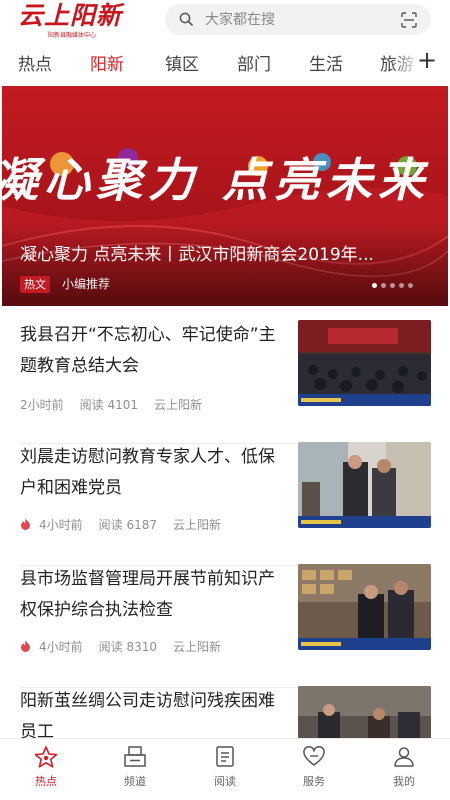 Image resolution: width=450 pixels, height=800 pixels. Describe the element at coordinates (46, 781) in the screenshot. I see `nav-label: 热点` at that location.